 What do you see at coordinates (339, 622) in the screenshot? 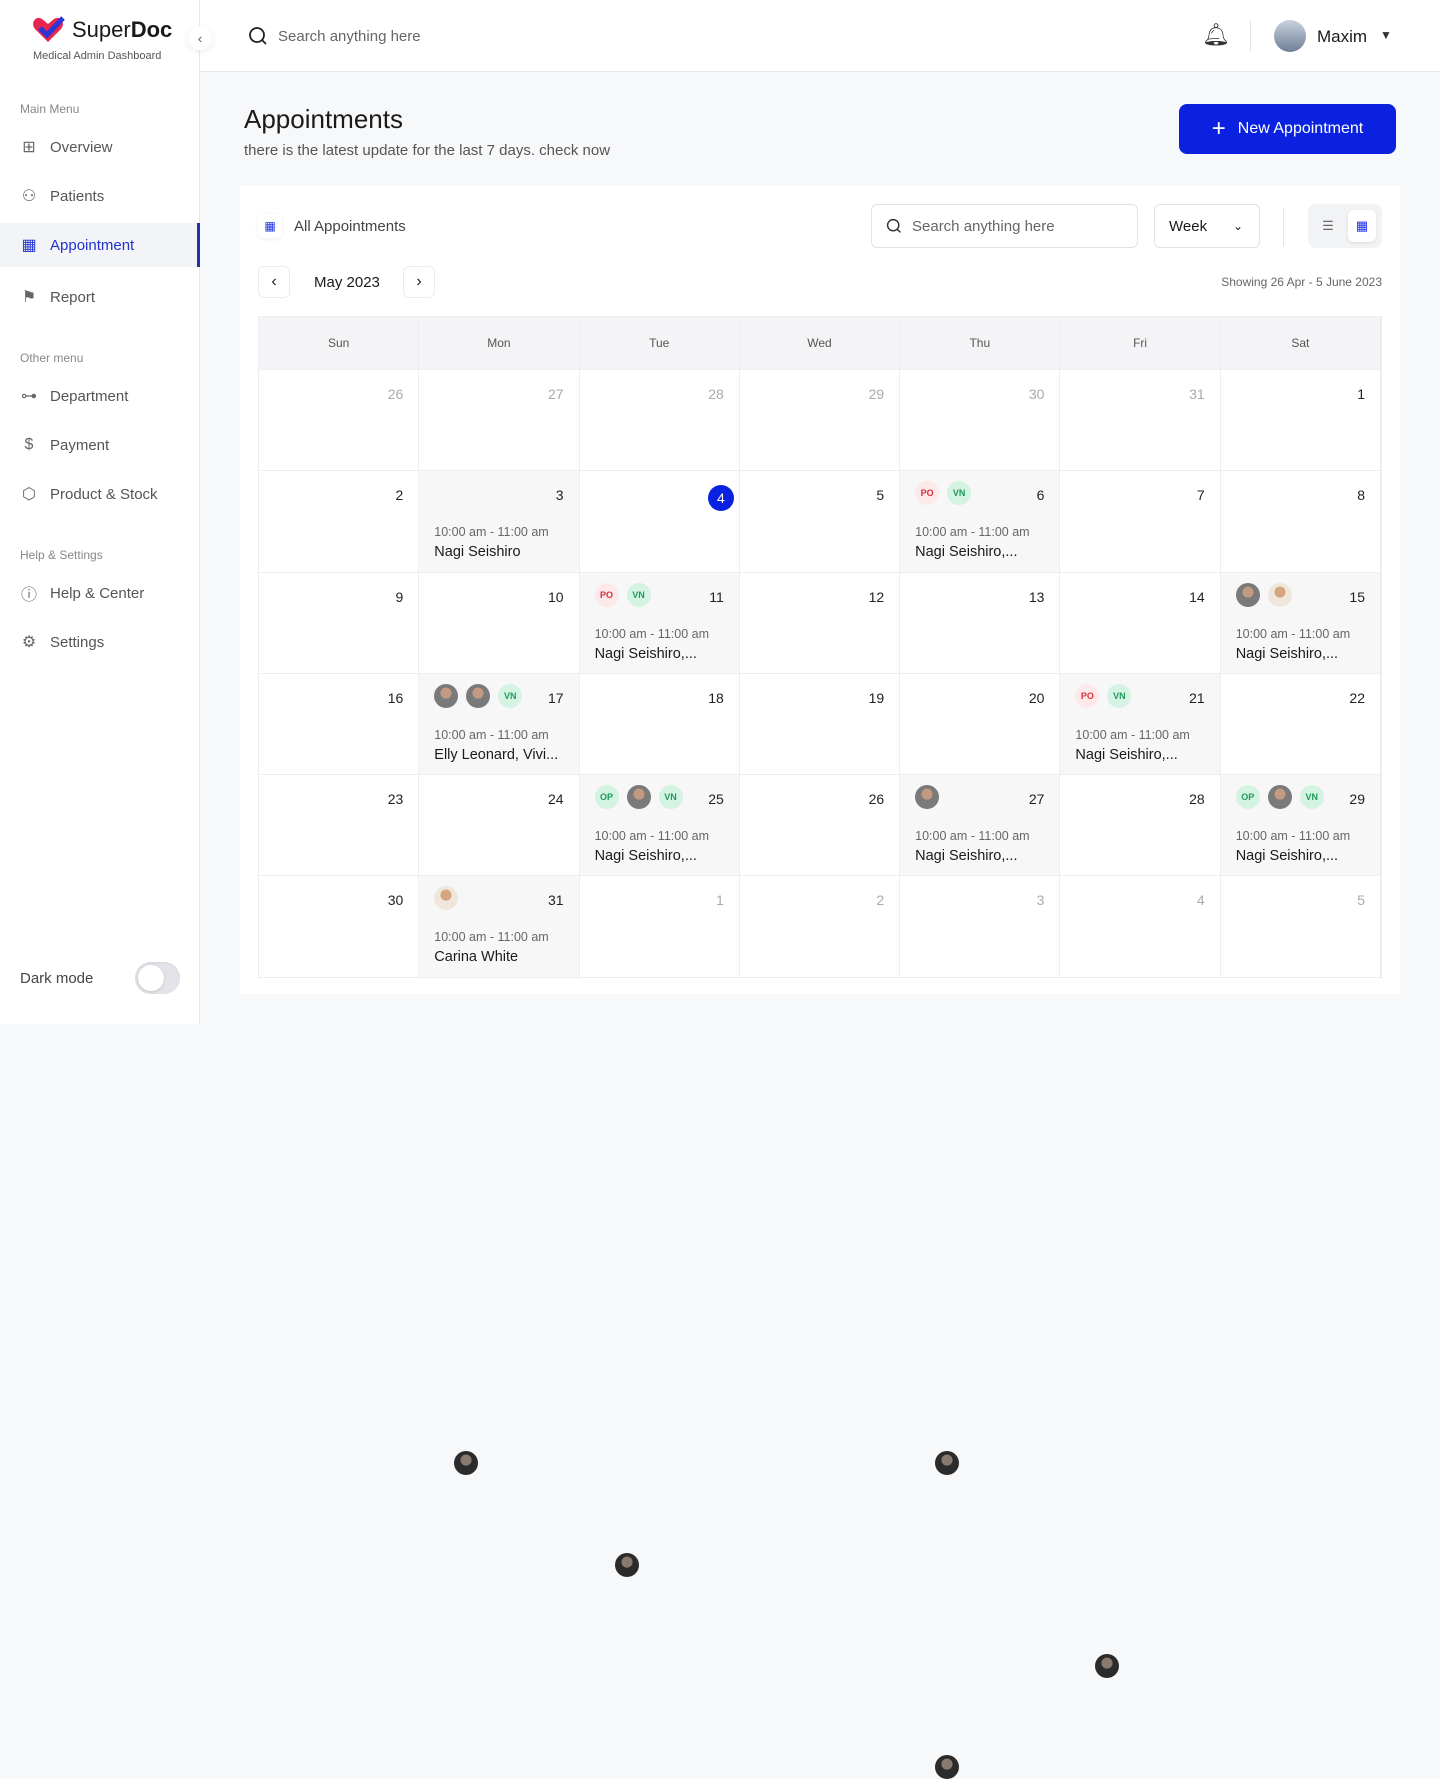
I see `day-cell: 9` at bounding box center [339, 622].